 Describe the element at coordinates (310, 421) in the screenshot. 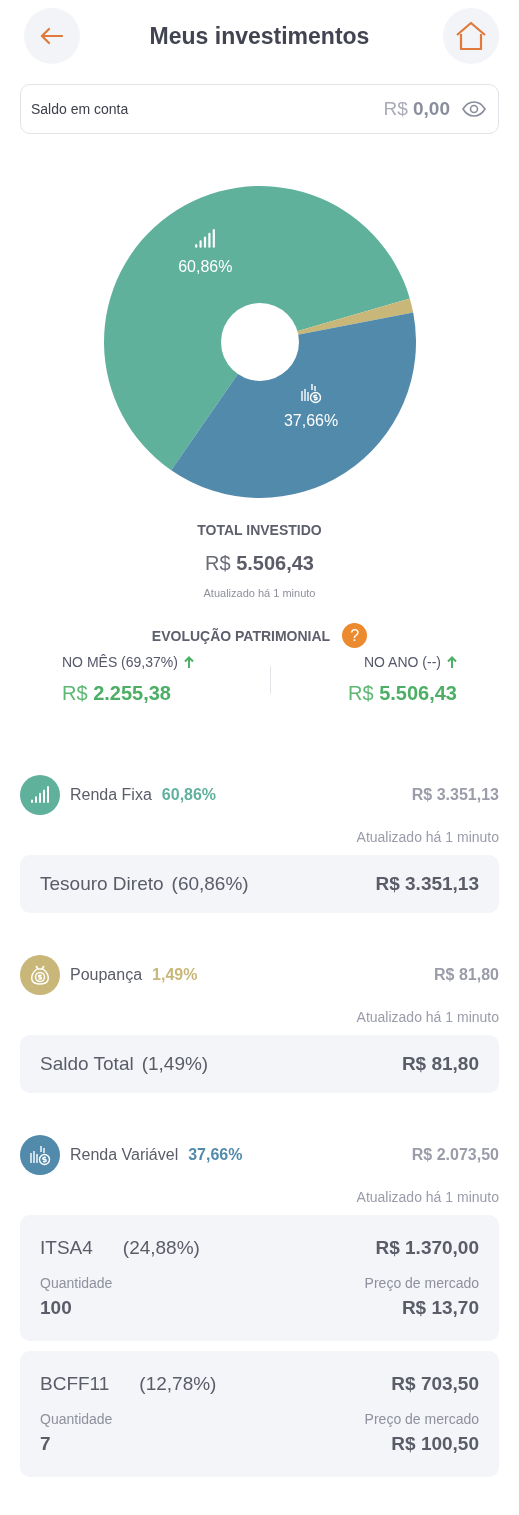

I see `slice-label: 37,66%` at that location.